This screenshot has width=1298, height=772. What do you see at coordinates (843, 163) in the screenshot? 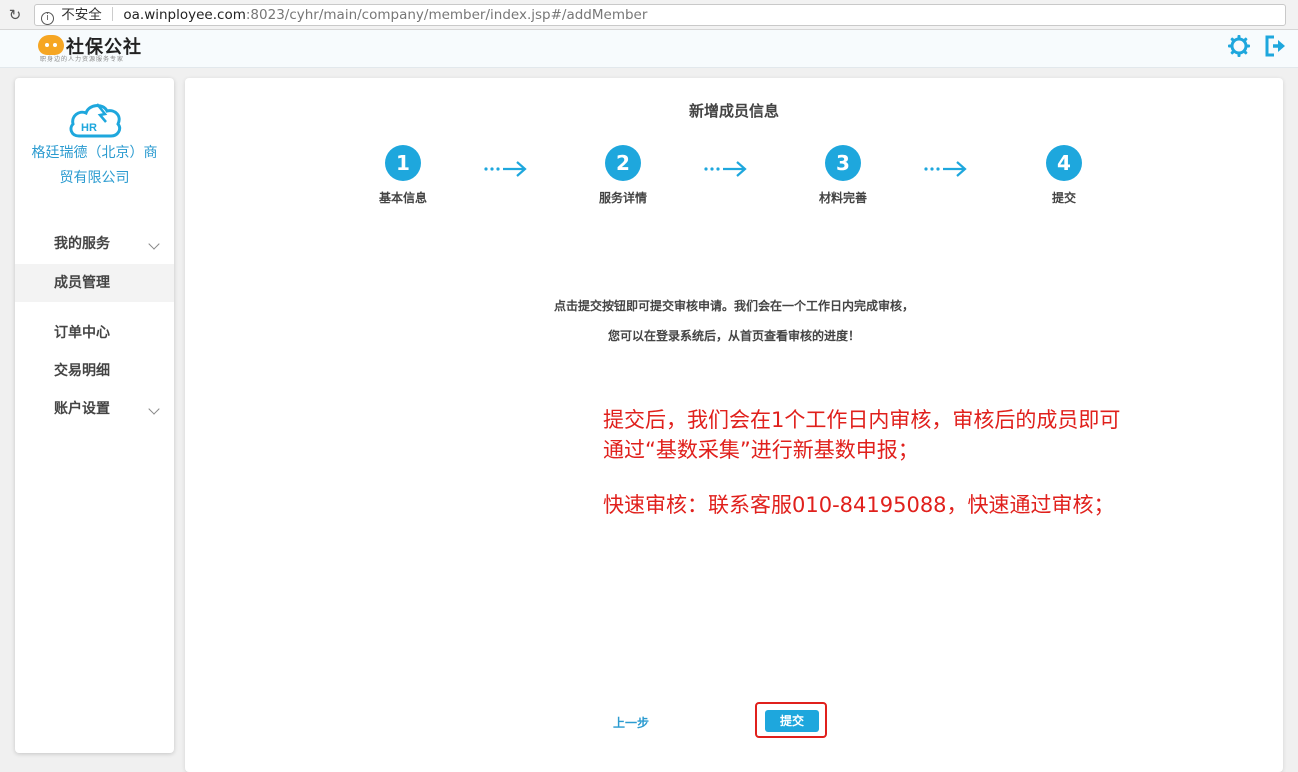
I see `step-number: 3` at bounding box center [843, 163].